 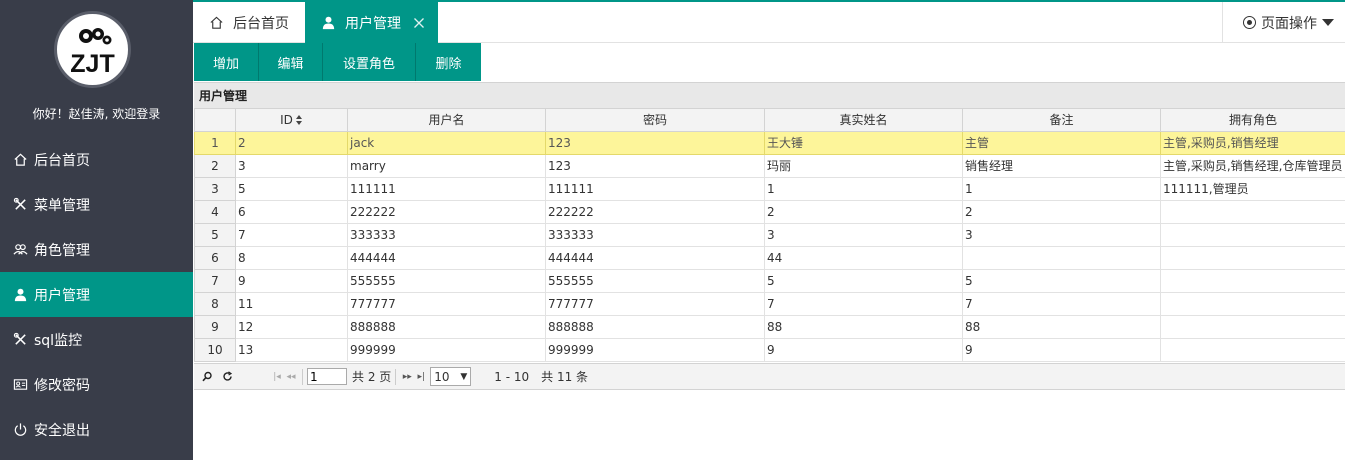 What do you see at coordinates (863, 280) in the screenshot?
I see `realname-cell: 5` at bounding box center [863, 280].